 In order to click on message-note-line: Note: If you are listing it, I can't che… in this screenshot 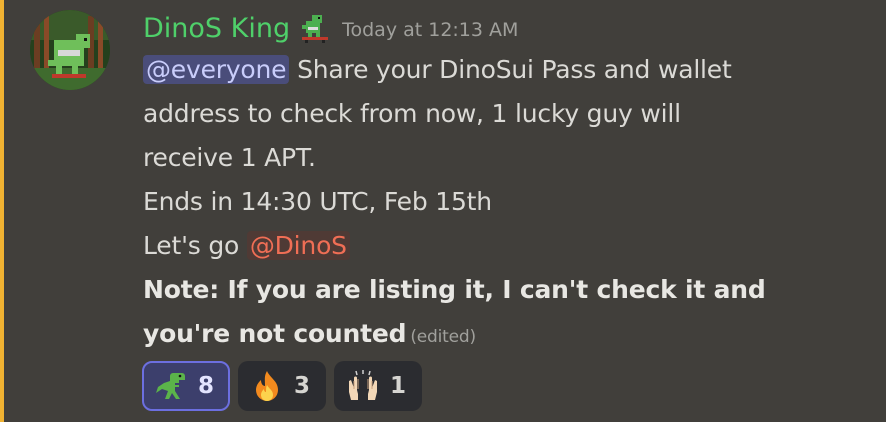, I will do `click(454, 289)`.